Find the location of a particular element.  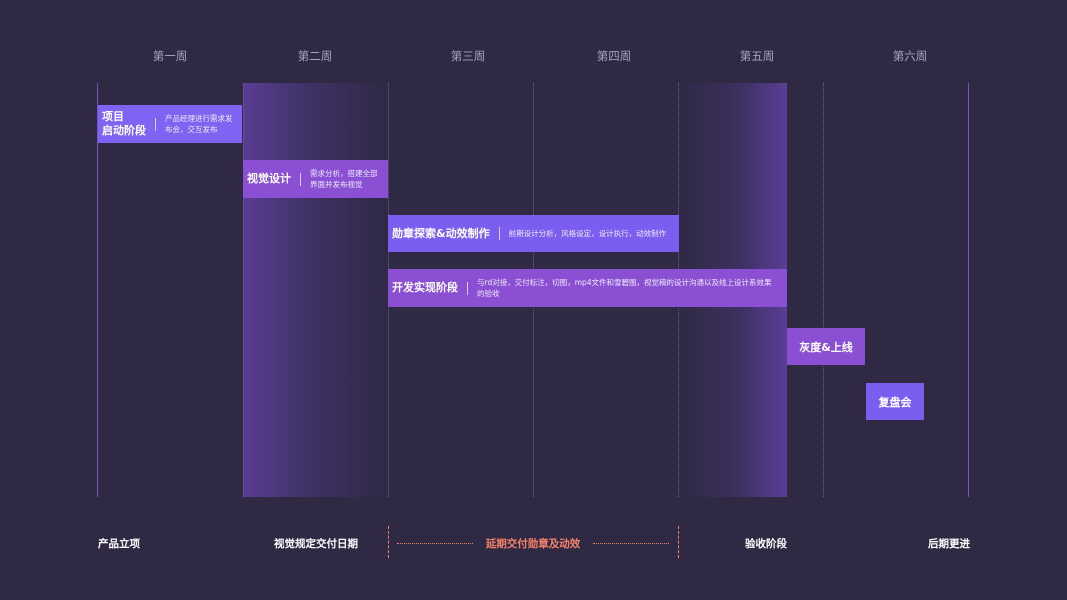

task-project-kickoff: 项目 启动阶段 产品经理进行需求发布会，交互发布 is located at coordinates (170, 124).